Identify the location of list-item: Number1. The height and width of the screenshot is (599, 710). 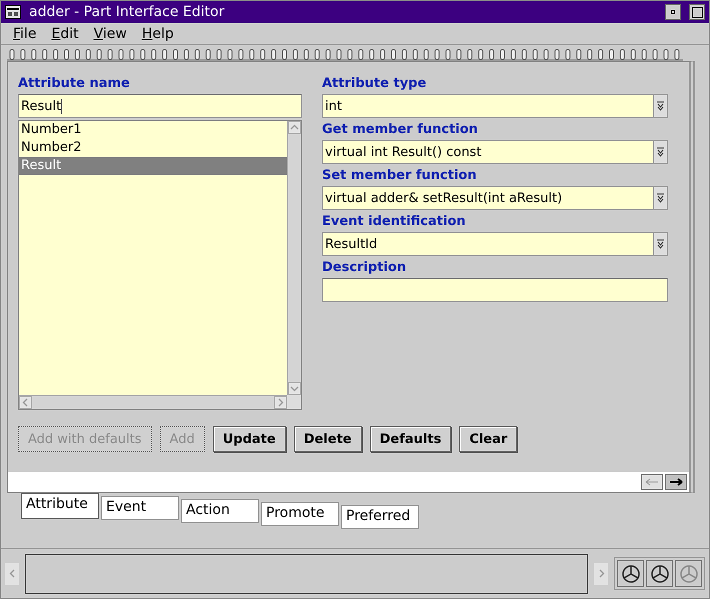
(153, 130).